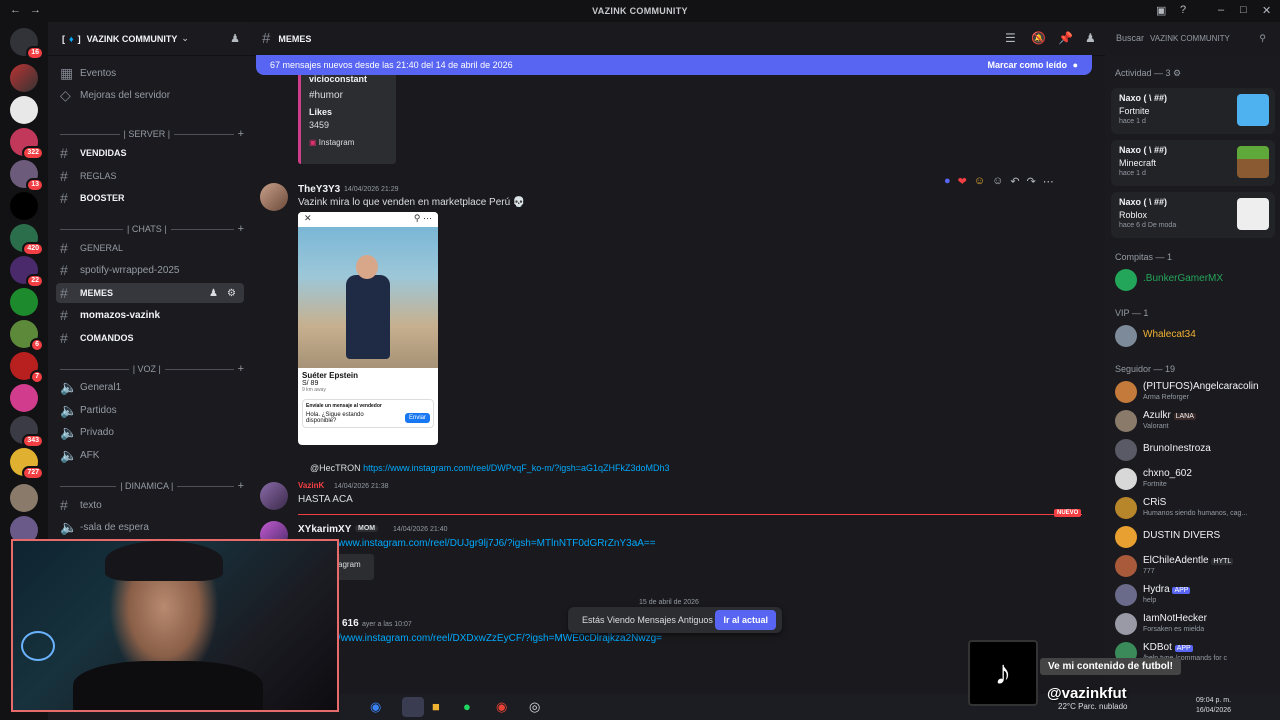  What do you see at coordinates (947, 181) in the screenshot?
I see `reaction-icon: ●` at bounding box center [947, 181].